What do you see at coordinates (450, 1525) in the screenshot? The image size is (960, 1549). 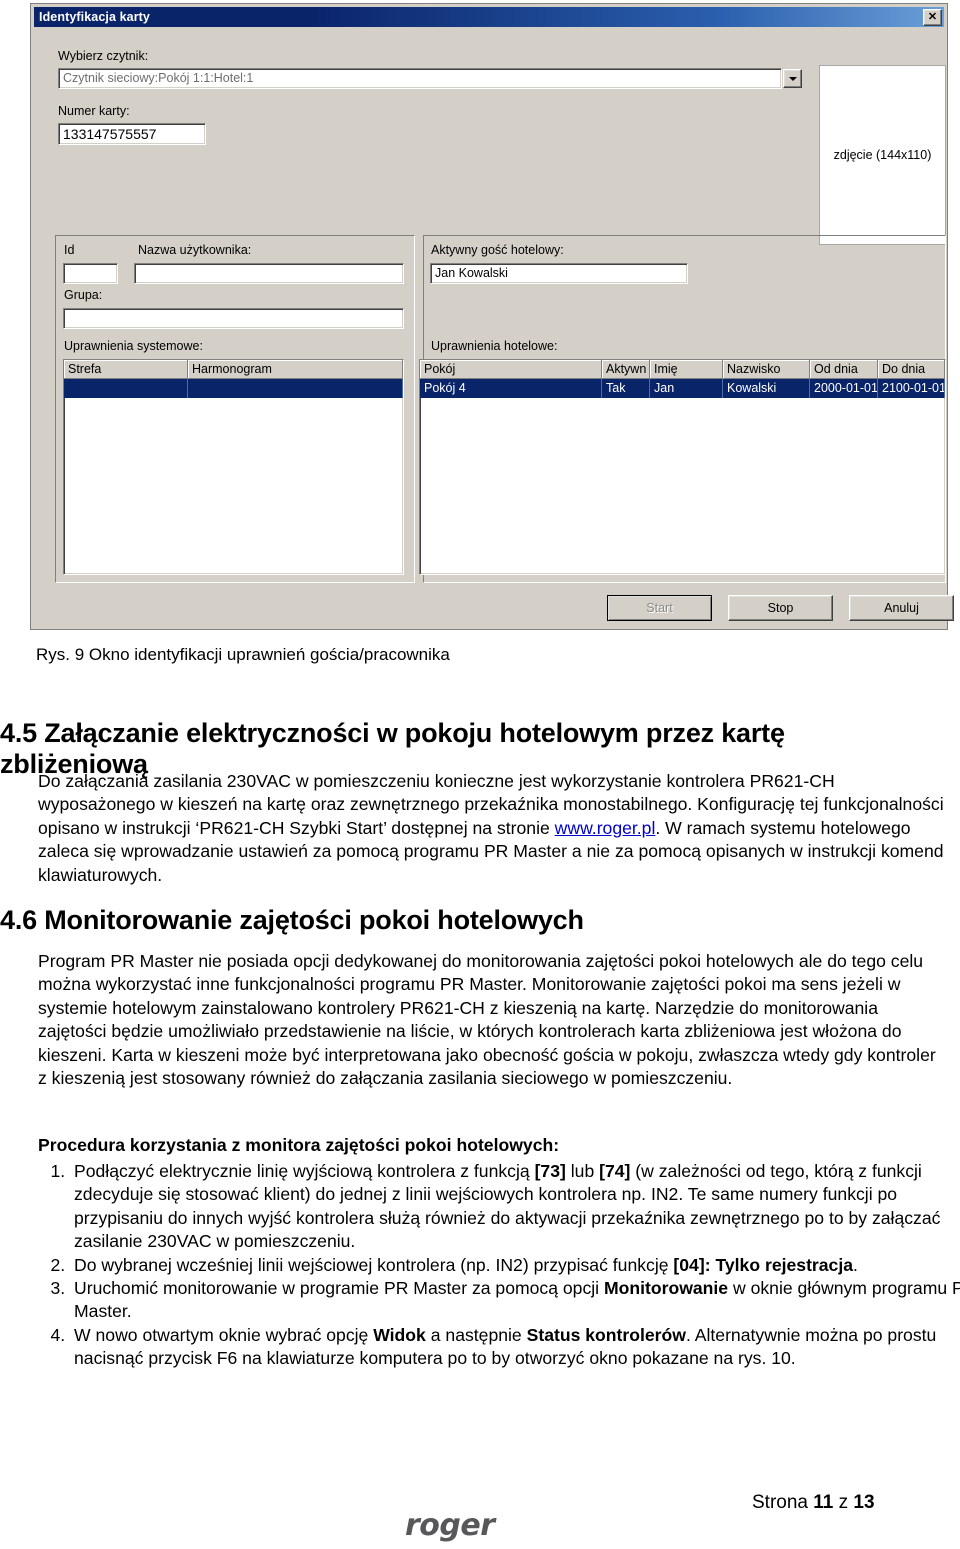 I see `roger-logo: roger` at bounding box center [450, 1525].